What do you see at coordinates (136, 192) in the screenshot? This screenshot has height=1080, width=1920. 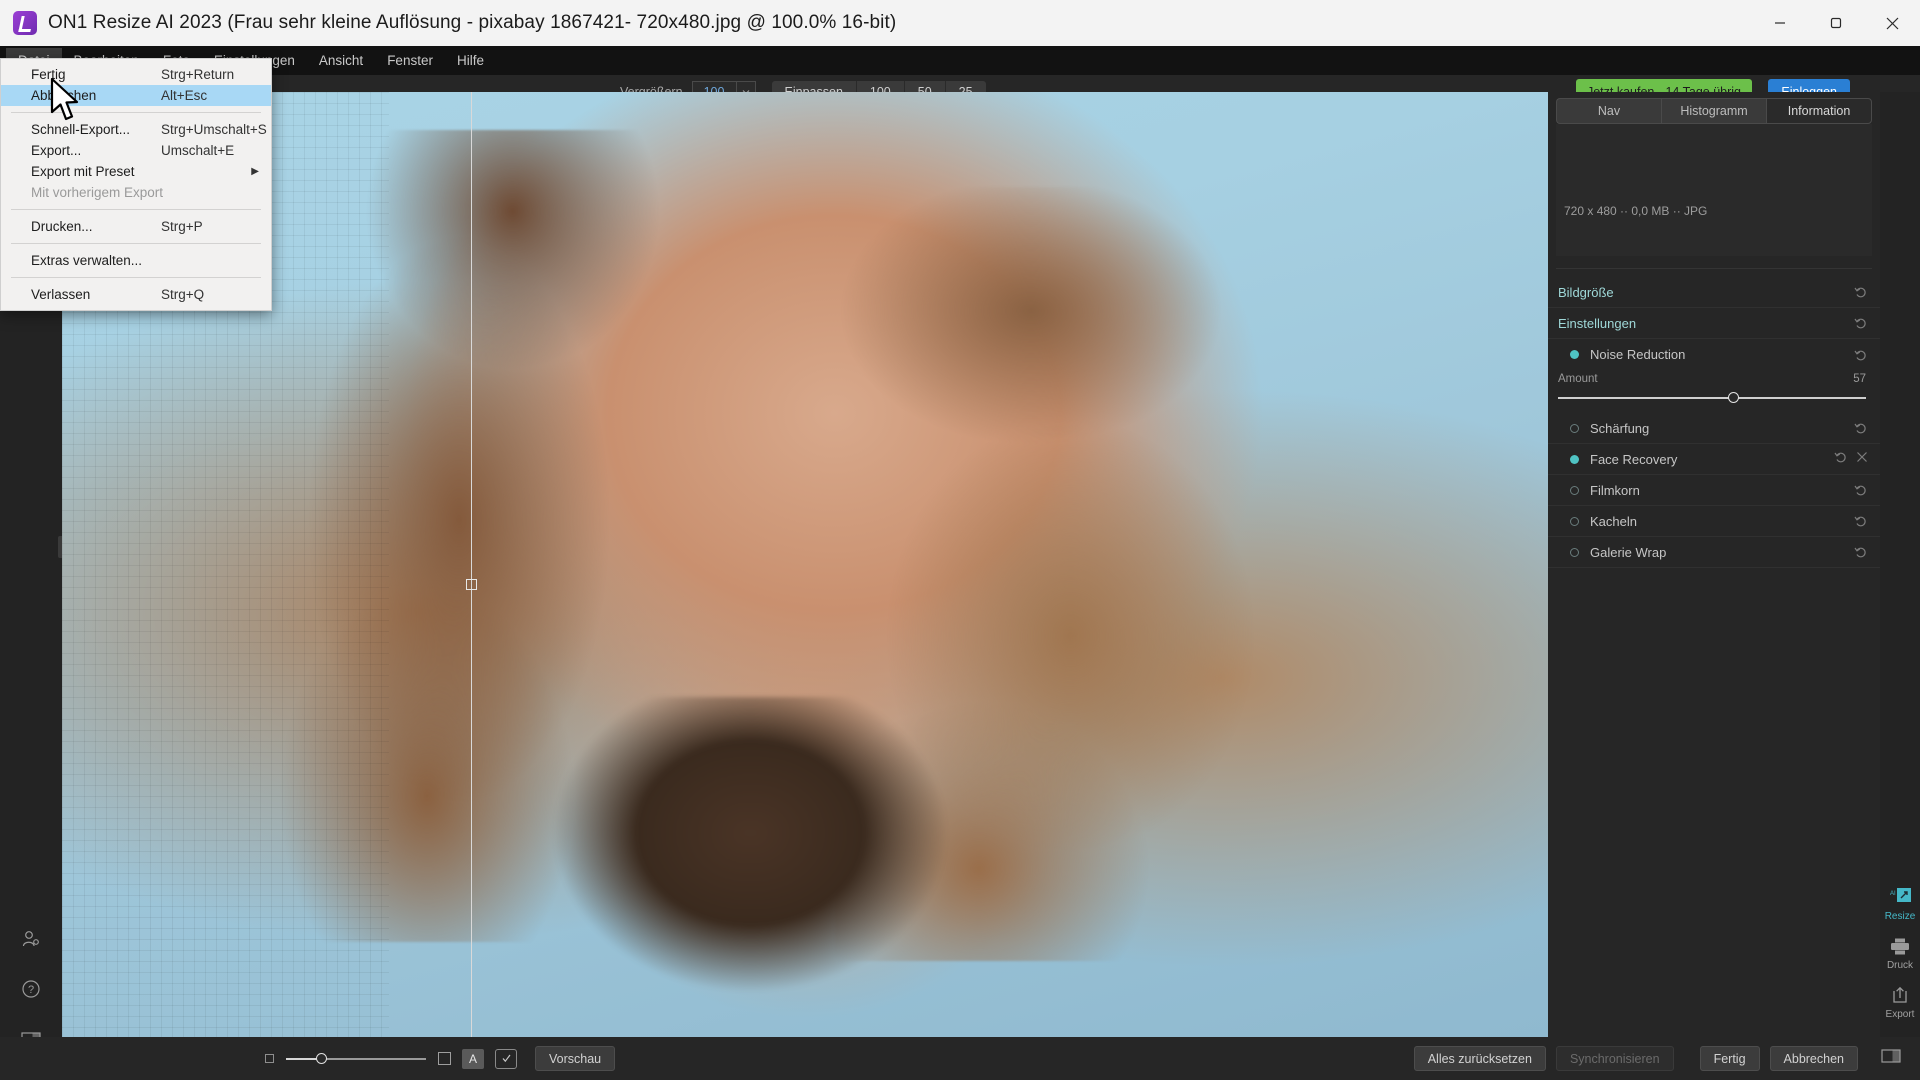 I see `menu-item-mit-vorherigem-export: Mit vorherigem Export` at bounding box center [136, 192].